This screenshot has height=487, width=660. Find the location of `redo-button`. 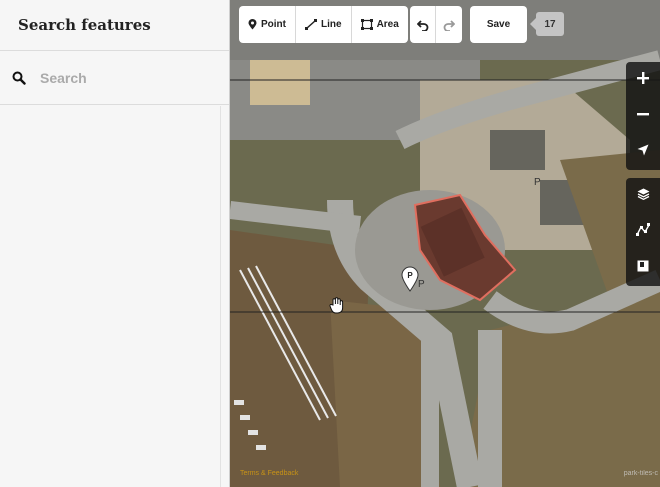

redo-button is located at coordinates (449, 24).